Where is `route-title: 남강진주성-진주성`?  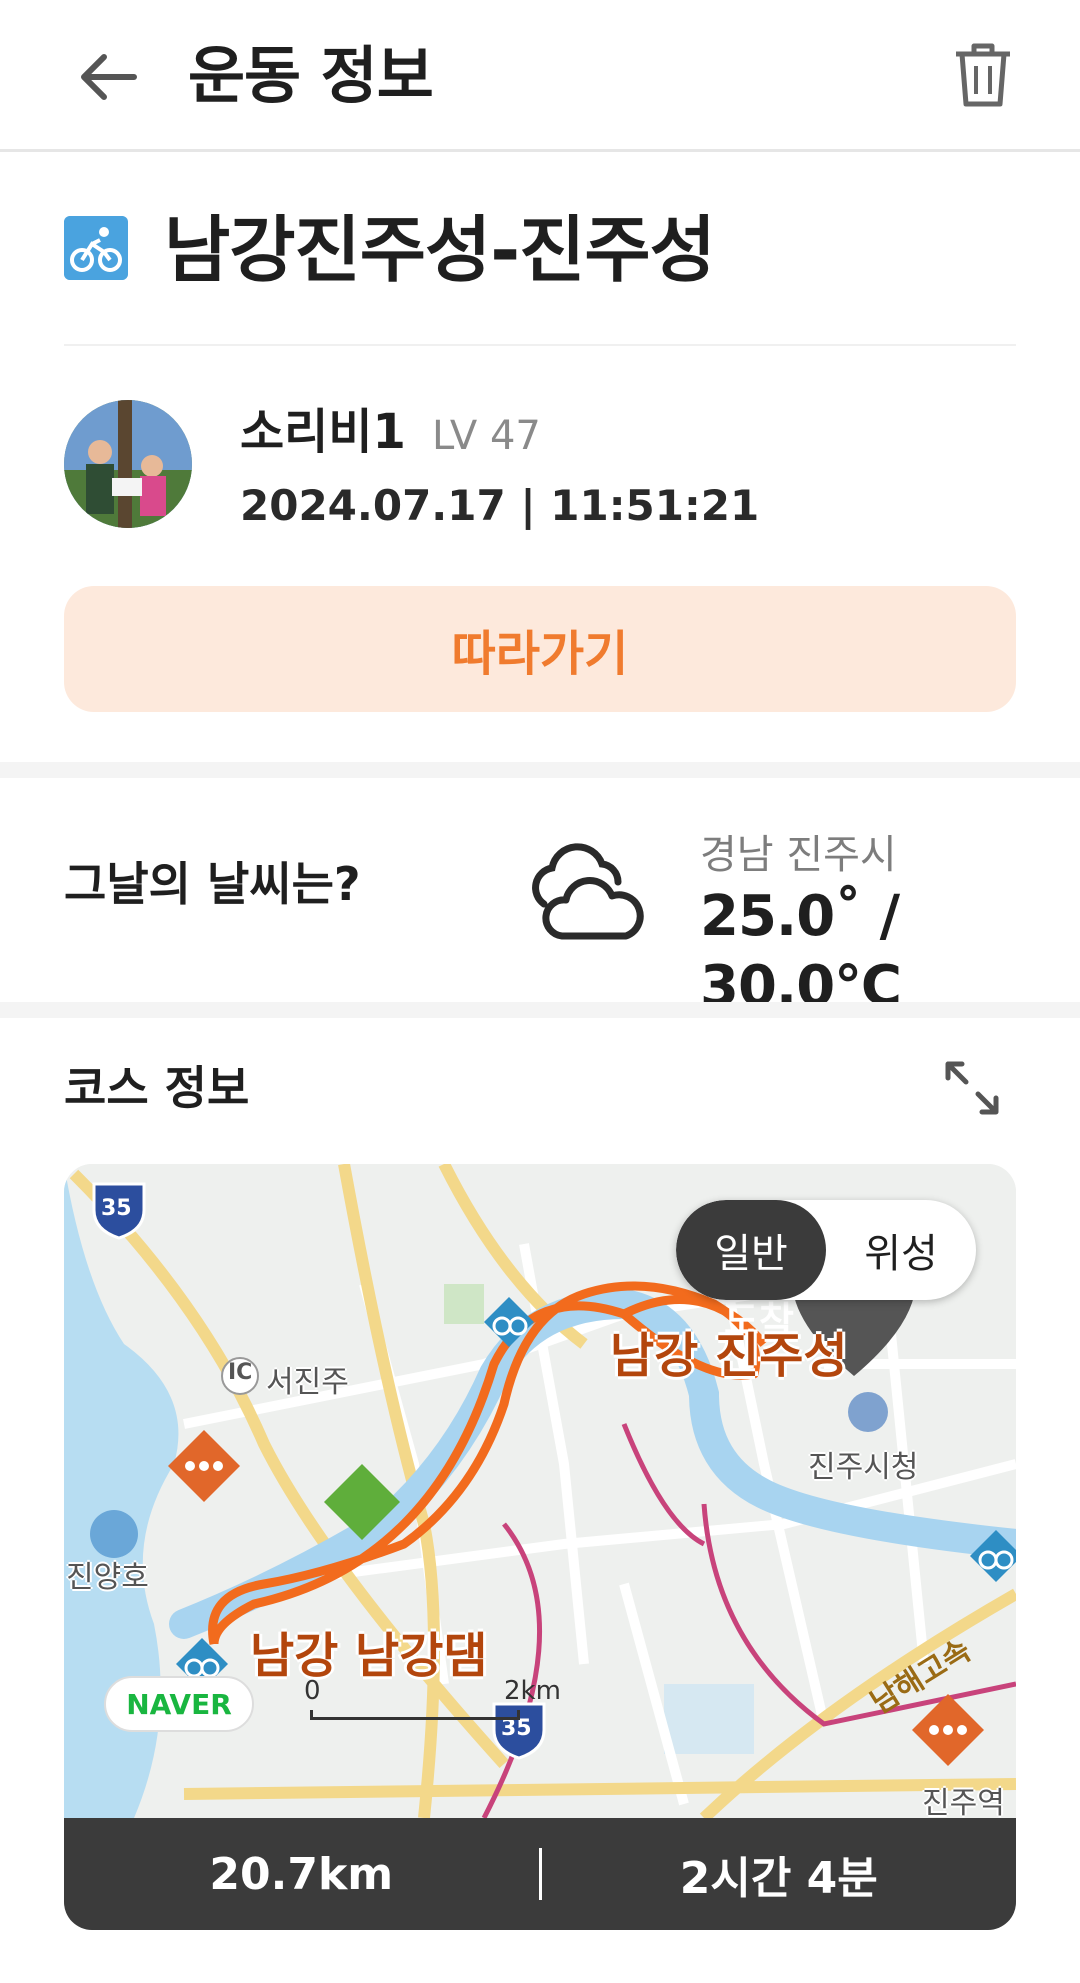 route-title: 남강진주성-진주성 is located at coordinates (440, 250).